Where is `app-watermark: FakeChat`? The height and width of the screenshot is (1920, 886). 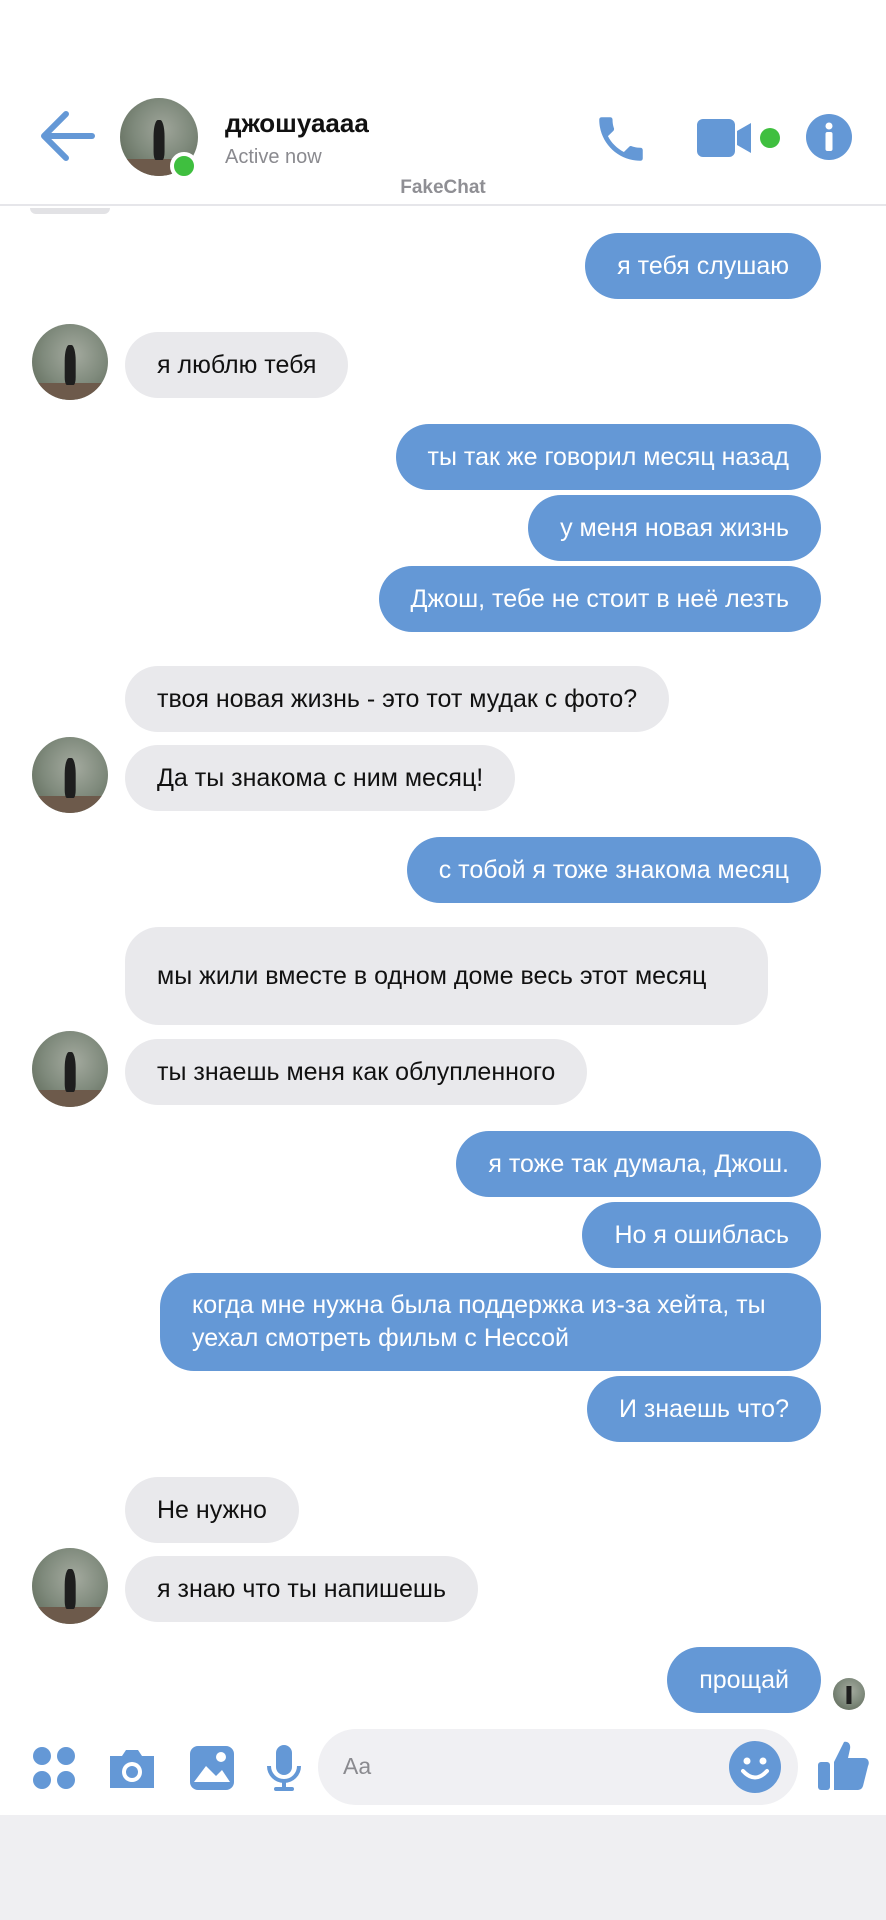
app-watermark: FakeChat is located at coordinates (443, 187).